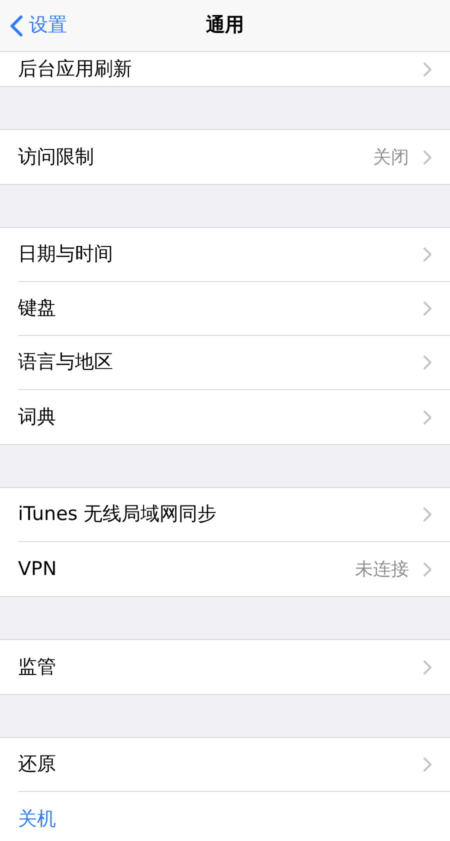 This screenshot has height=841, width=450. What do you see at coordinates (16, 25) in the screenshot?
I see `chevron-left-icon` at bounding box center [16, 25].